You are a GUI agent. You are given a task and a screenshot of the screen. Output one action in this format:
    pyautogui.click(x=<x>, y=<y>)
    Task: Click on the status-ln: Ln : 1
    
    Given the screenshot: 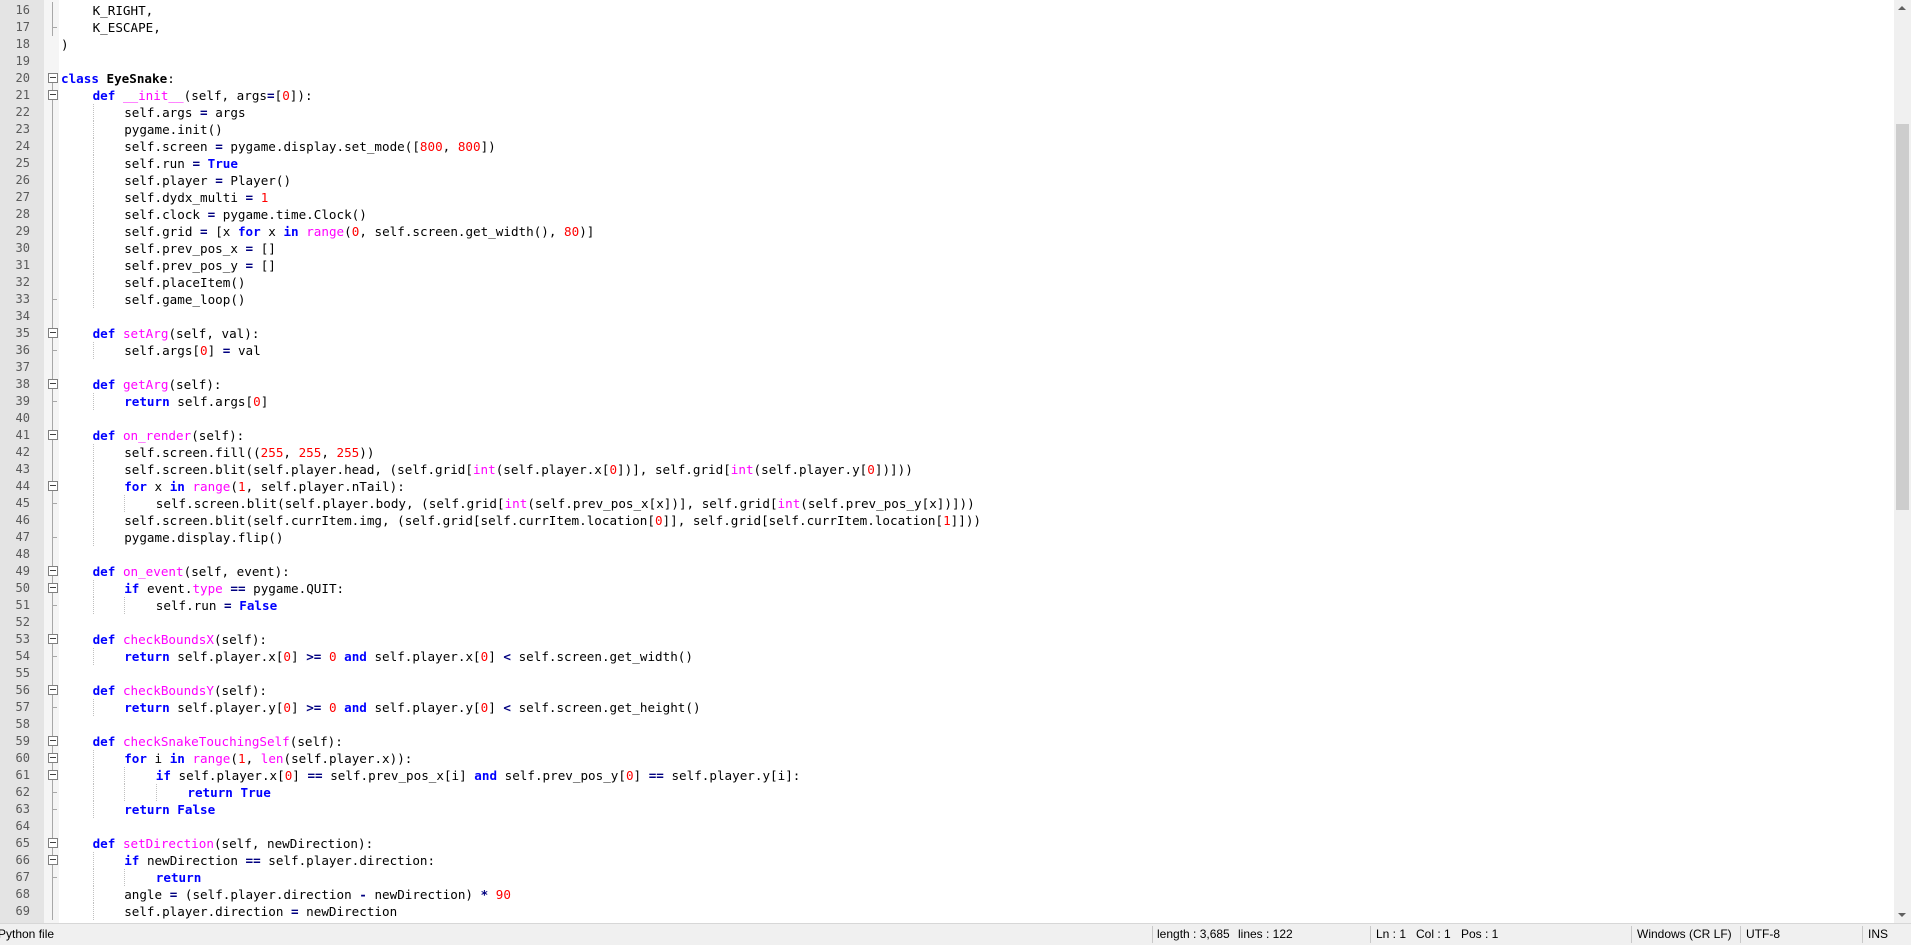 What is the action you would take?
    pyautogui.click(x=1391, y=934)
    